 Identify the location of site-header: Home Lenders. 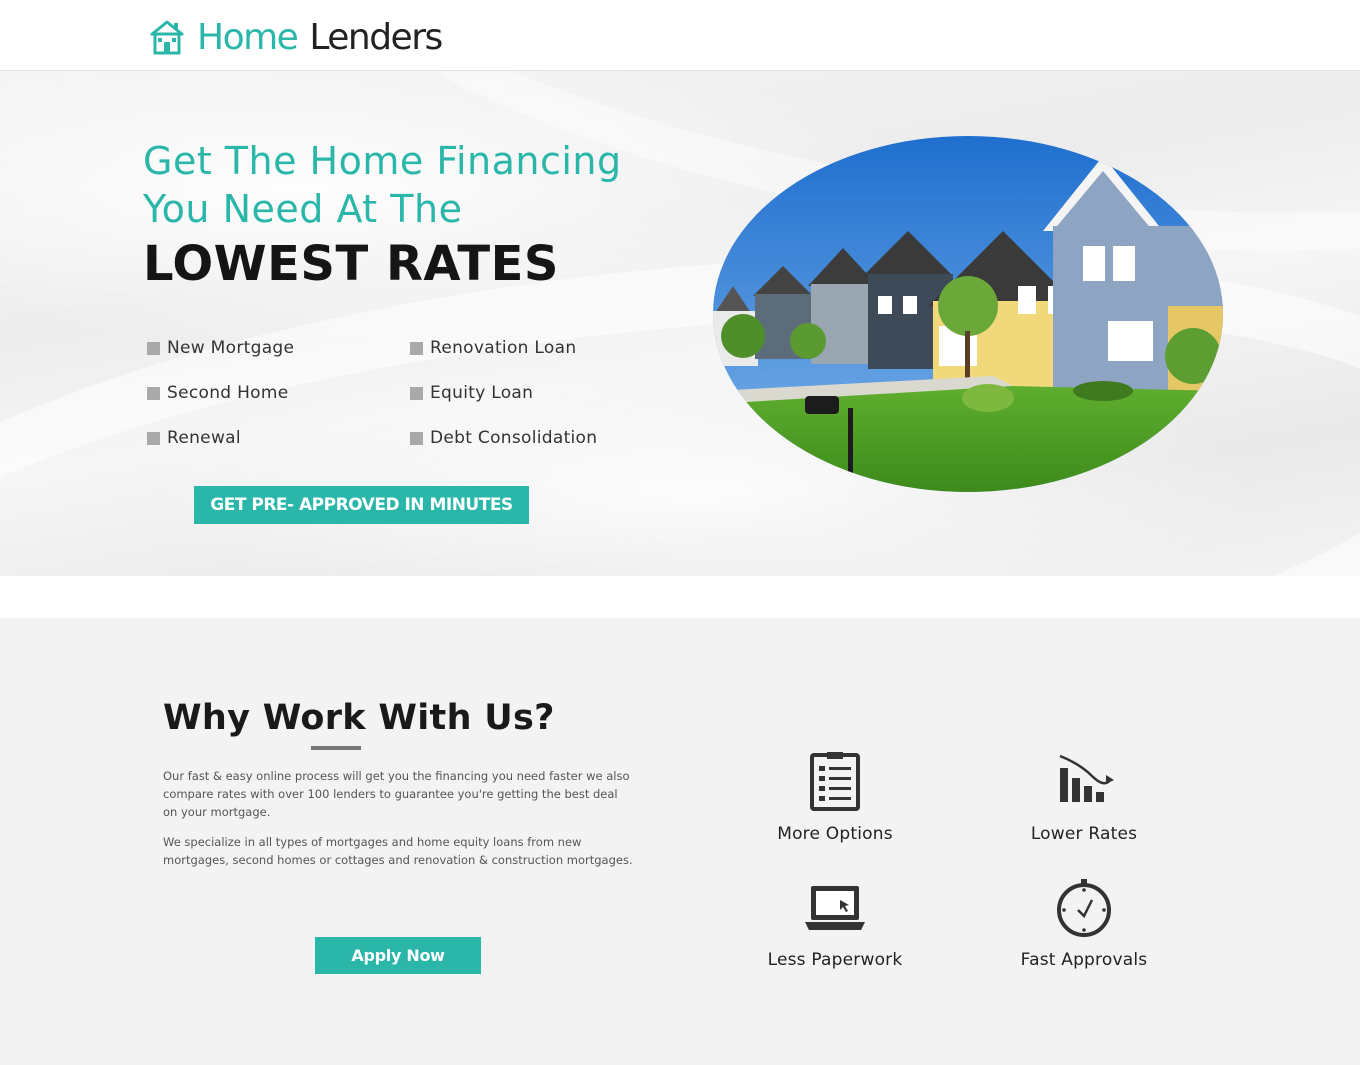
(680, 35).